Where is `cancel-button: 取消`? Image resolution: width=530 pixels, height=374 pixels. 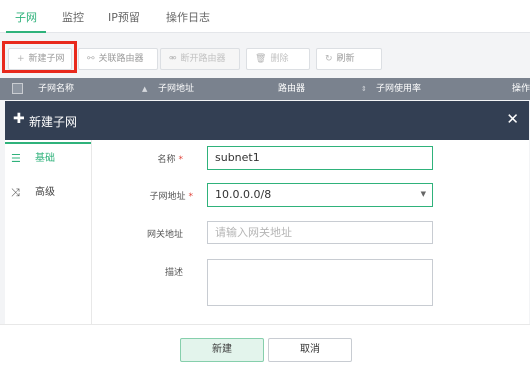
cancel-button: 取消 is located at coordinates (310, 350).